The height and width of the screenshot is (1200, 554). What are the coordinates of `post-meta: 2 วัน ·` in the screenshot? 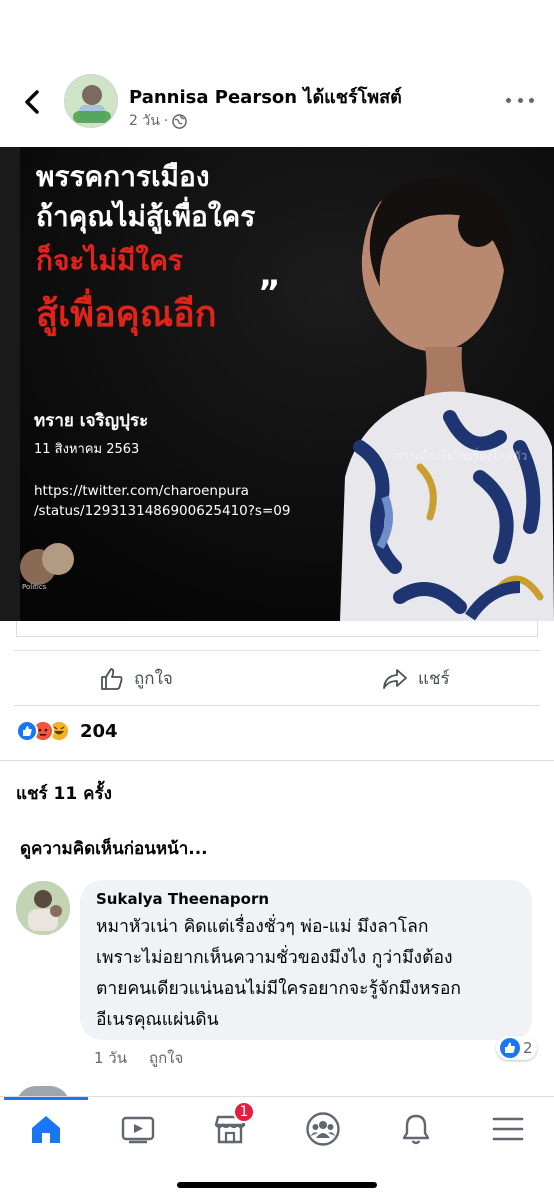 It's located at (158, 121).